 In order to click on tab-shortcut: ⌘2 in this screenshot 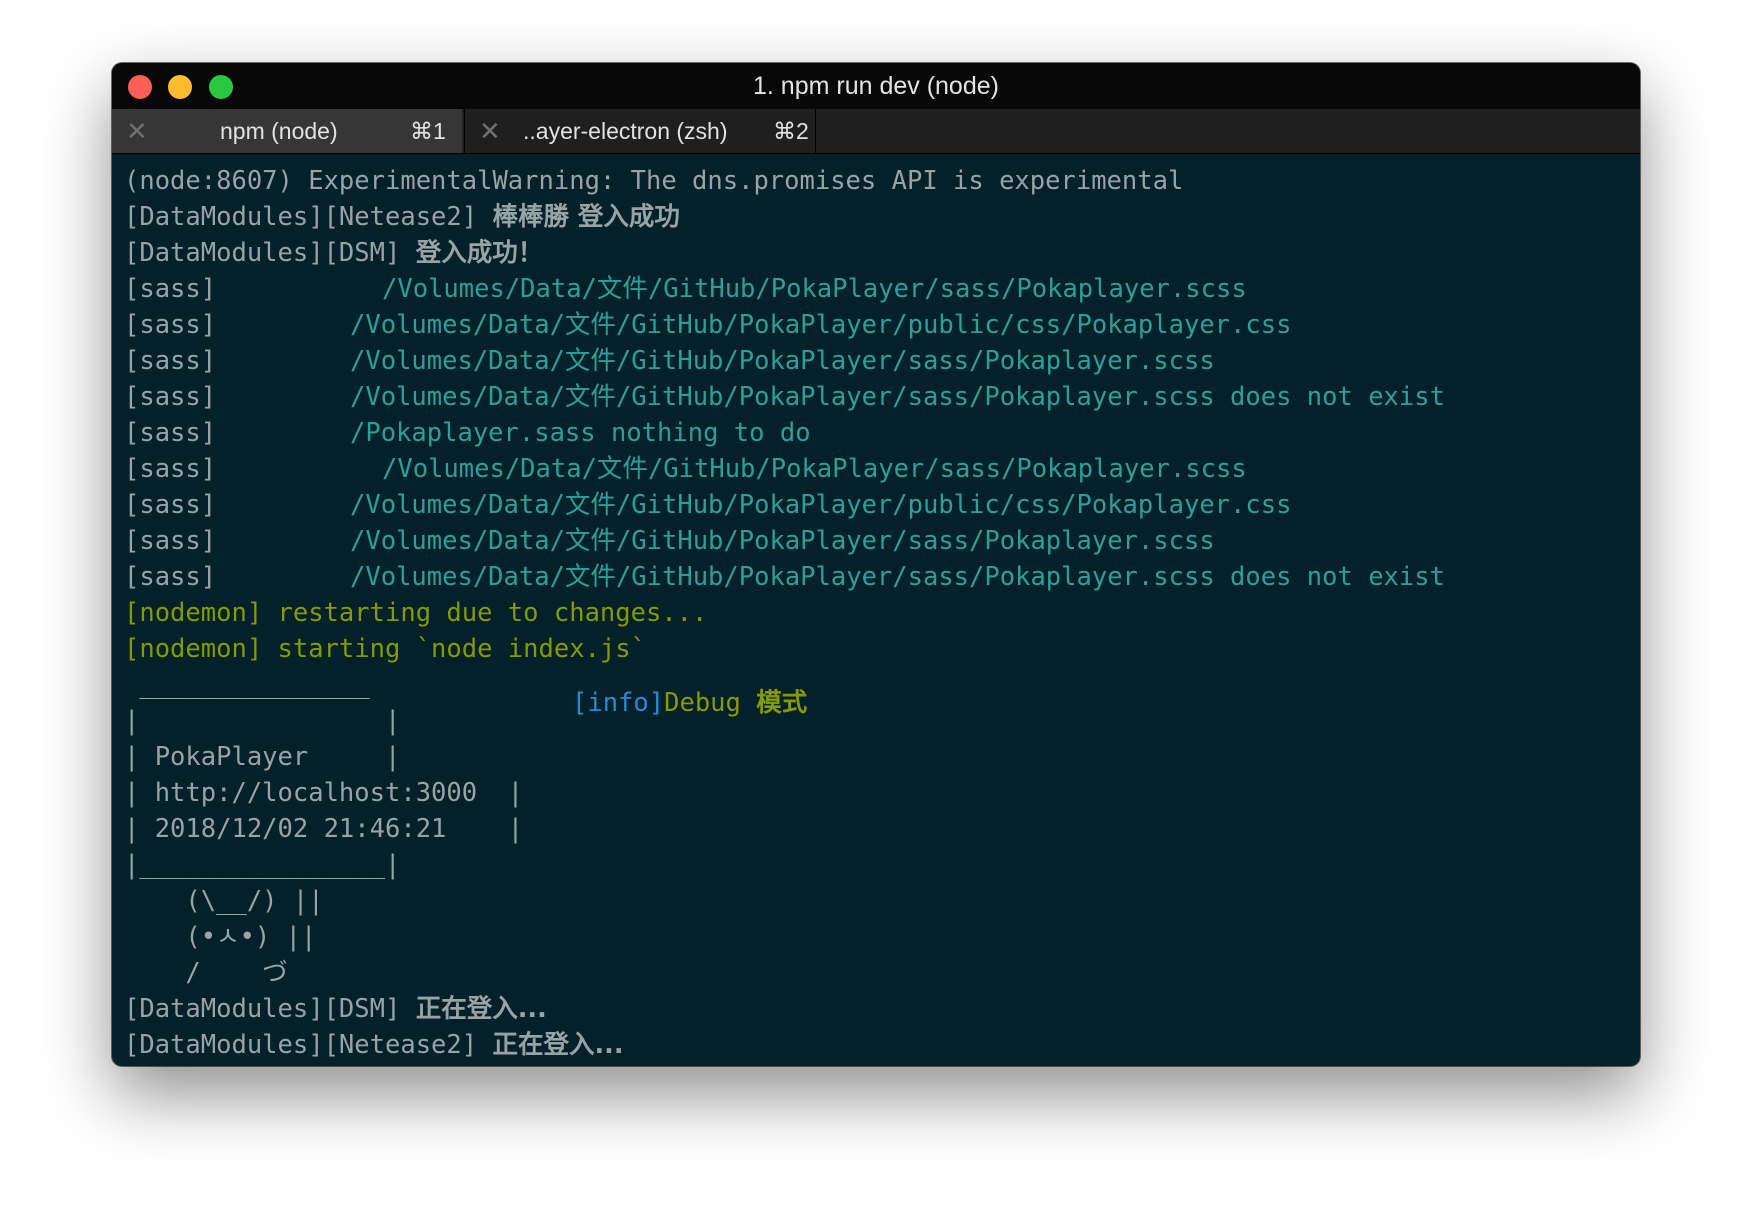, I will do `click(791, 131)`.